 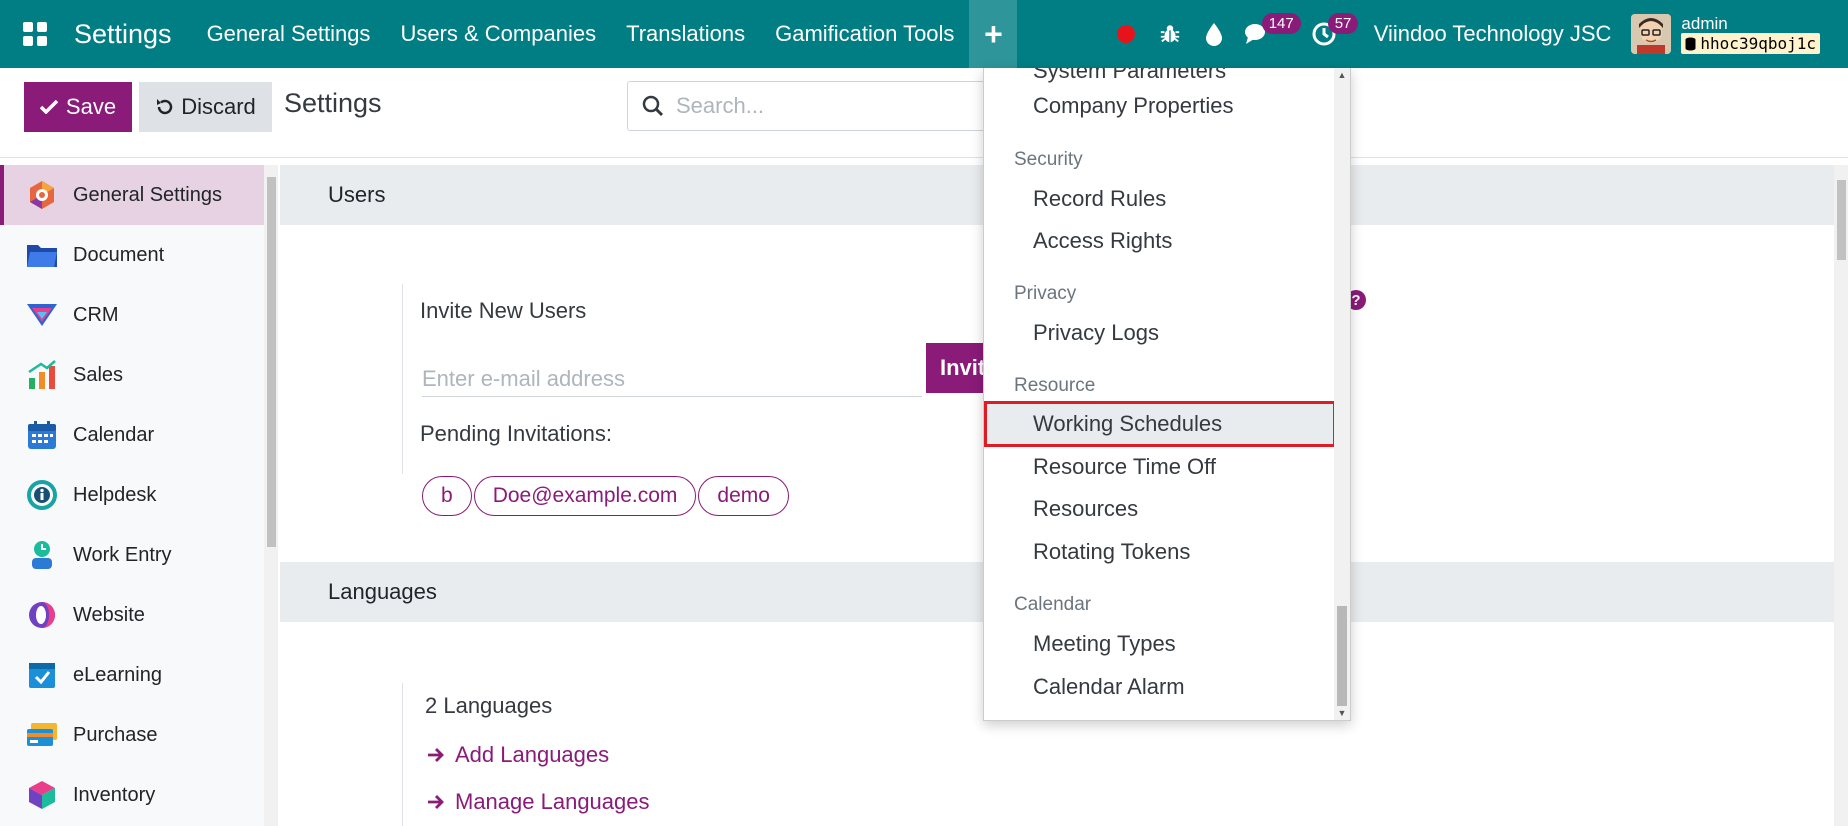 What do you see at coordinates (1133, 106) in the screenshot?
I see `dd-item-company-properties: Company Properties` at bounding box center [1133, 106].